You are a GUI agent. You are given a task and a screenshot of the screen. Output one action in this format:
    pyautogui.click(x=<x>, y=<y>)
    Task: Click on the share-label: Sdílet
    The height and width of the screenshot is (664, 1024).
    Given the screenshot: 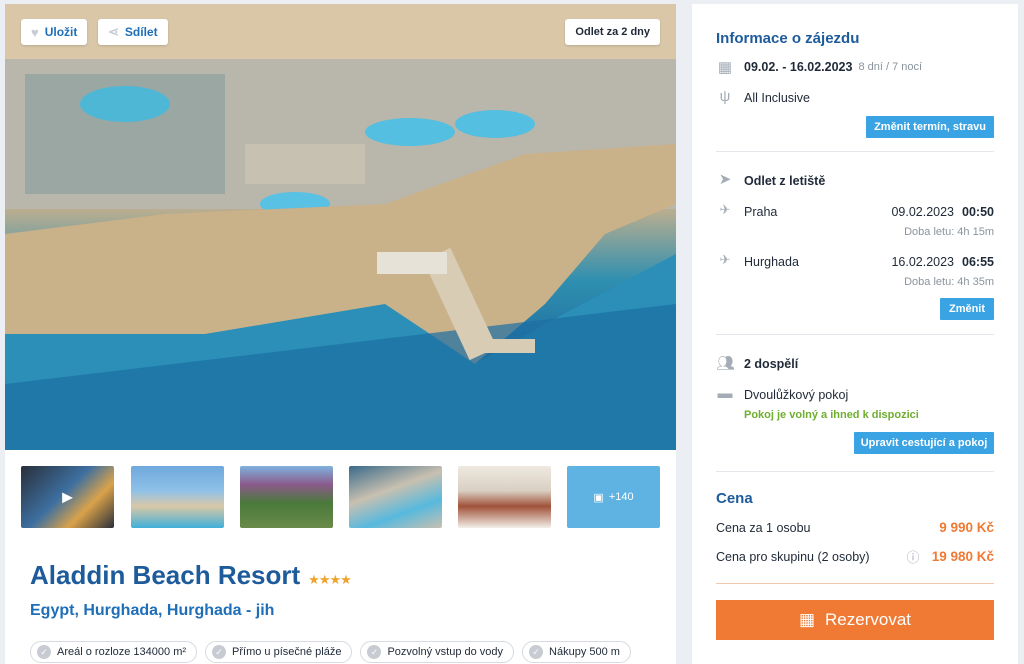 What is the action you would take?
    pyautogui.click(x=141, y=32)
    